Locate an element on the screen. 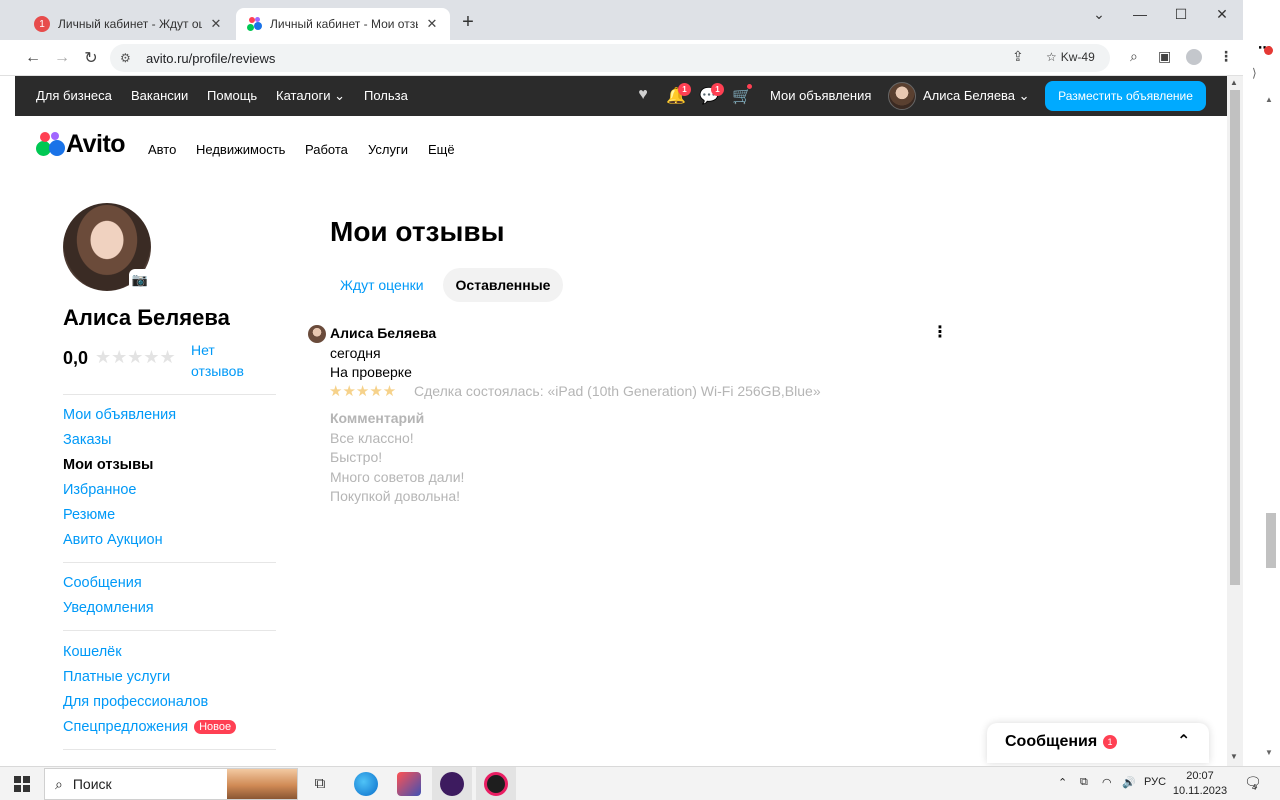 The image size is (1280, 800). edge-browser-icon is located at coordinates (366, 784).